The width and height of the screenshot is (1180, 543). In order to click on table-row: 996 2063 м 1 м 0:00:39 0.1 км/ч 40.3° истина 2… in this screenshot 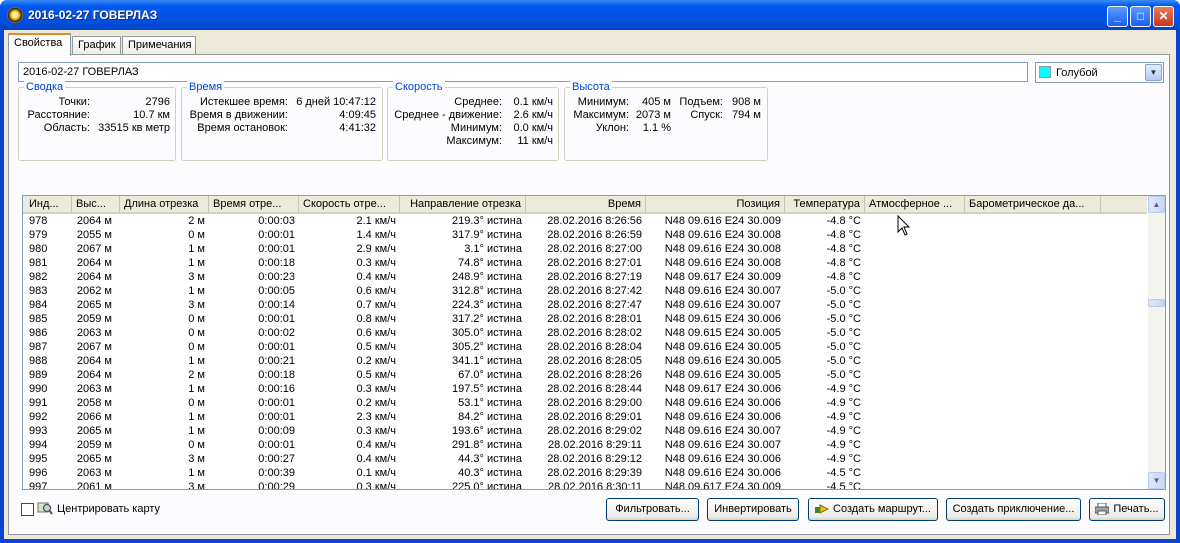, I will do `click(585, 474)`.